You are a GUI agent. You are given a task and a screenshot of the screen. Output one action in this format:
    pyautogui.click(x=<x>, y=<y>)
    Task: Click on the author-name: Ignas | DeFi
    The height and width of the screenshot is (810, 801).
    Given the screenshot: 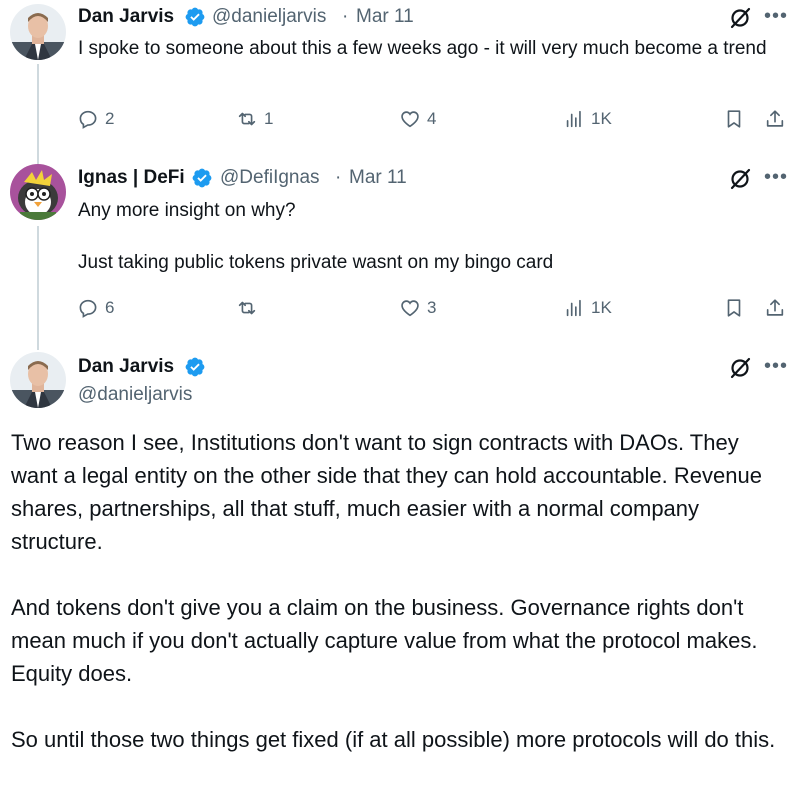 What is the action you would take?
    pyautogui.click(x=131, y=178)
    